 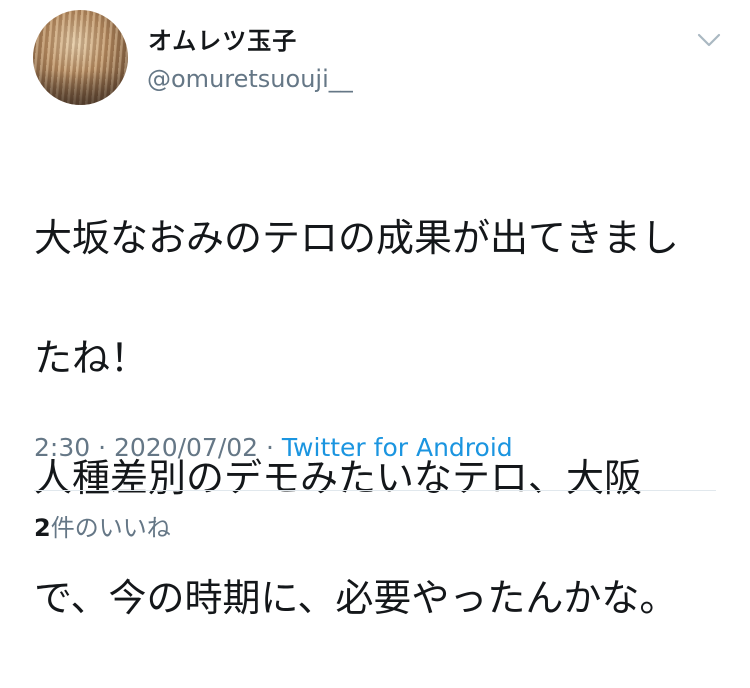 I want to click on tweet-source-link: Twitter for Android, so click(x=397, y=447).